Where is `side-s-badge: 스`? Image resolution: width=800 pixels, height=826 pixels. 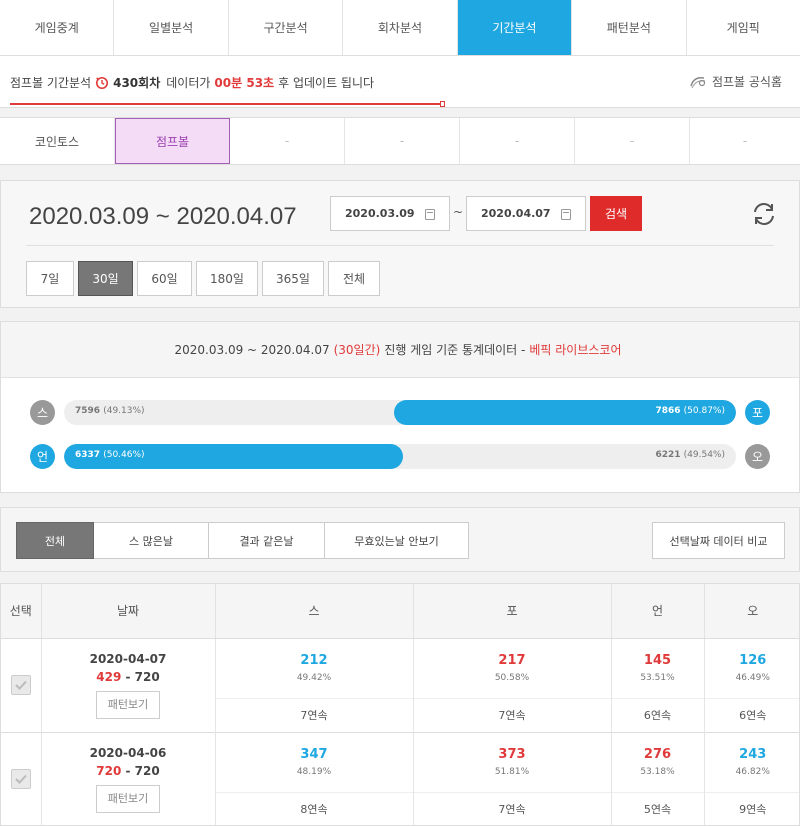
side-s-badge: 스 is located at coordinates (42, 412).